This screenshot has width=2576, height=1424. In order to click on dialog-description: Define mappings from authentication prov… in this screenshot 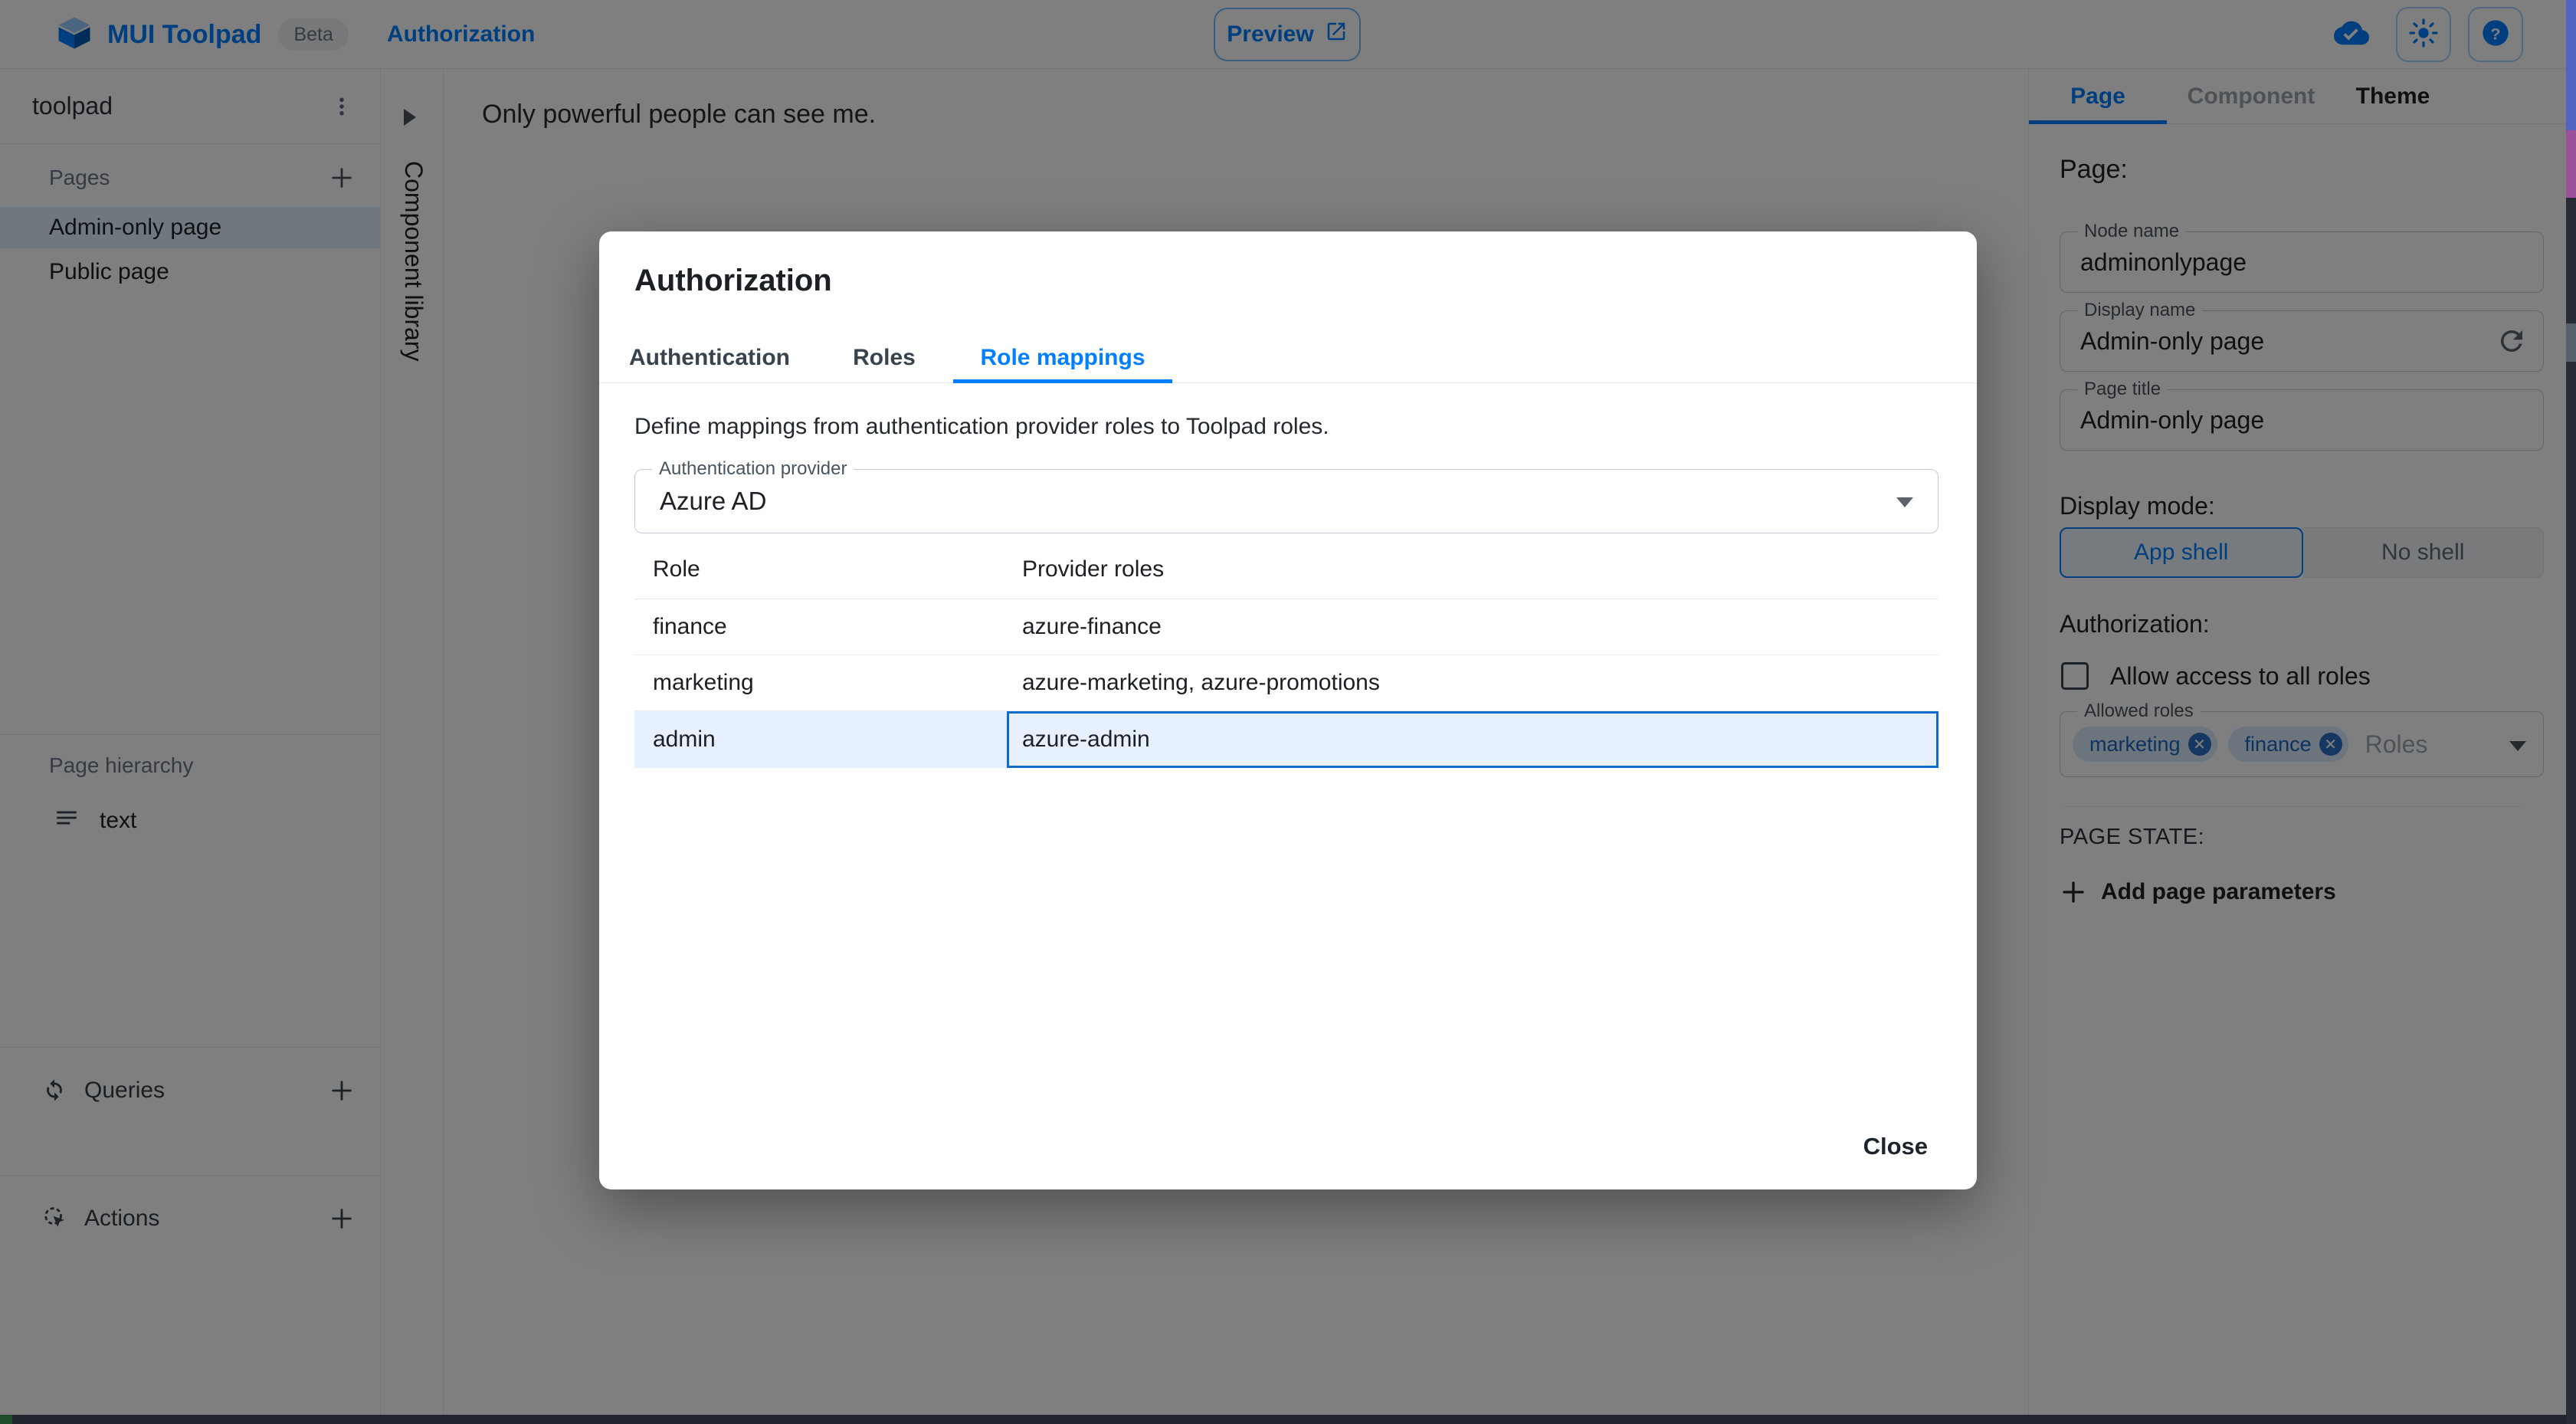, I will do `click(981, 426)`.